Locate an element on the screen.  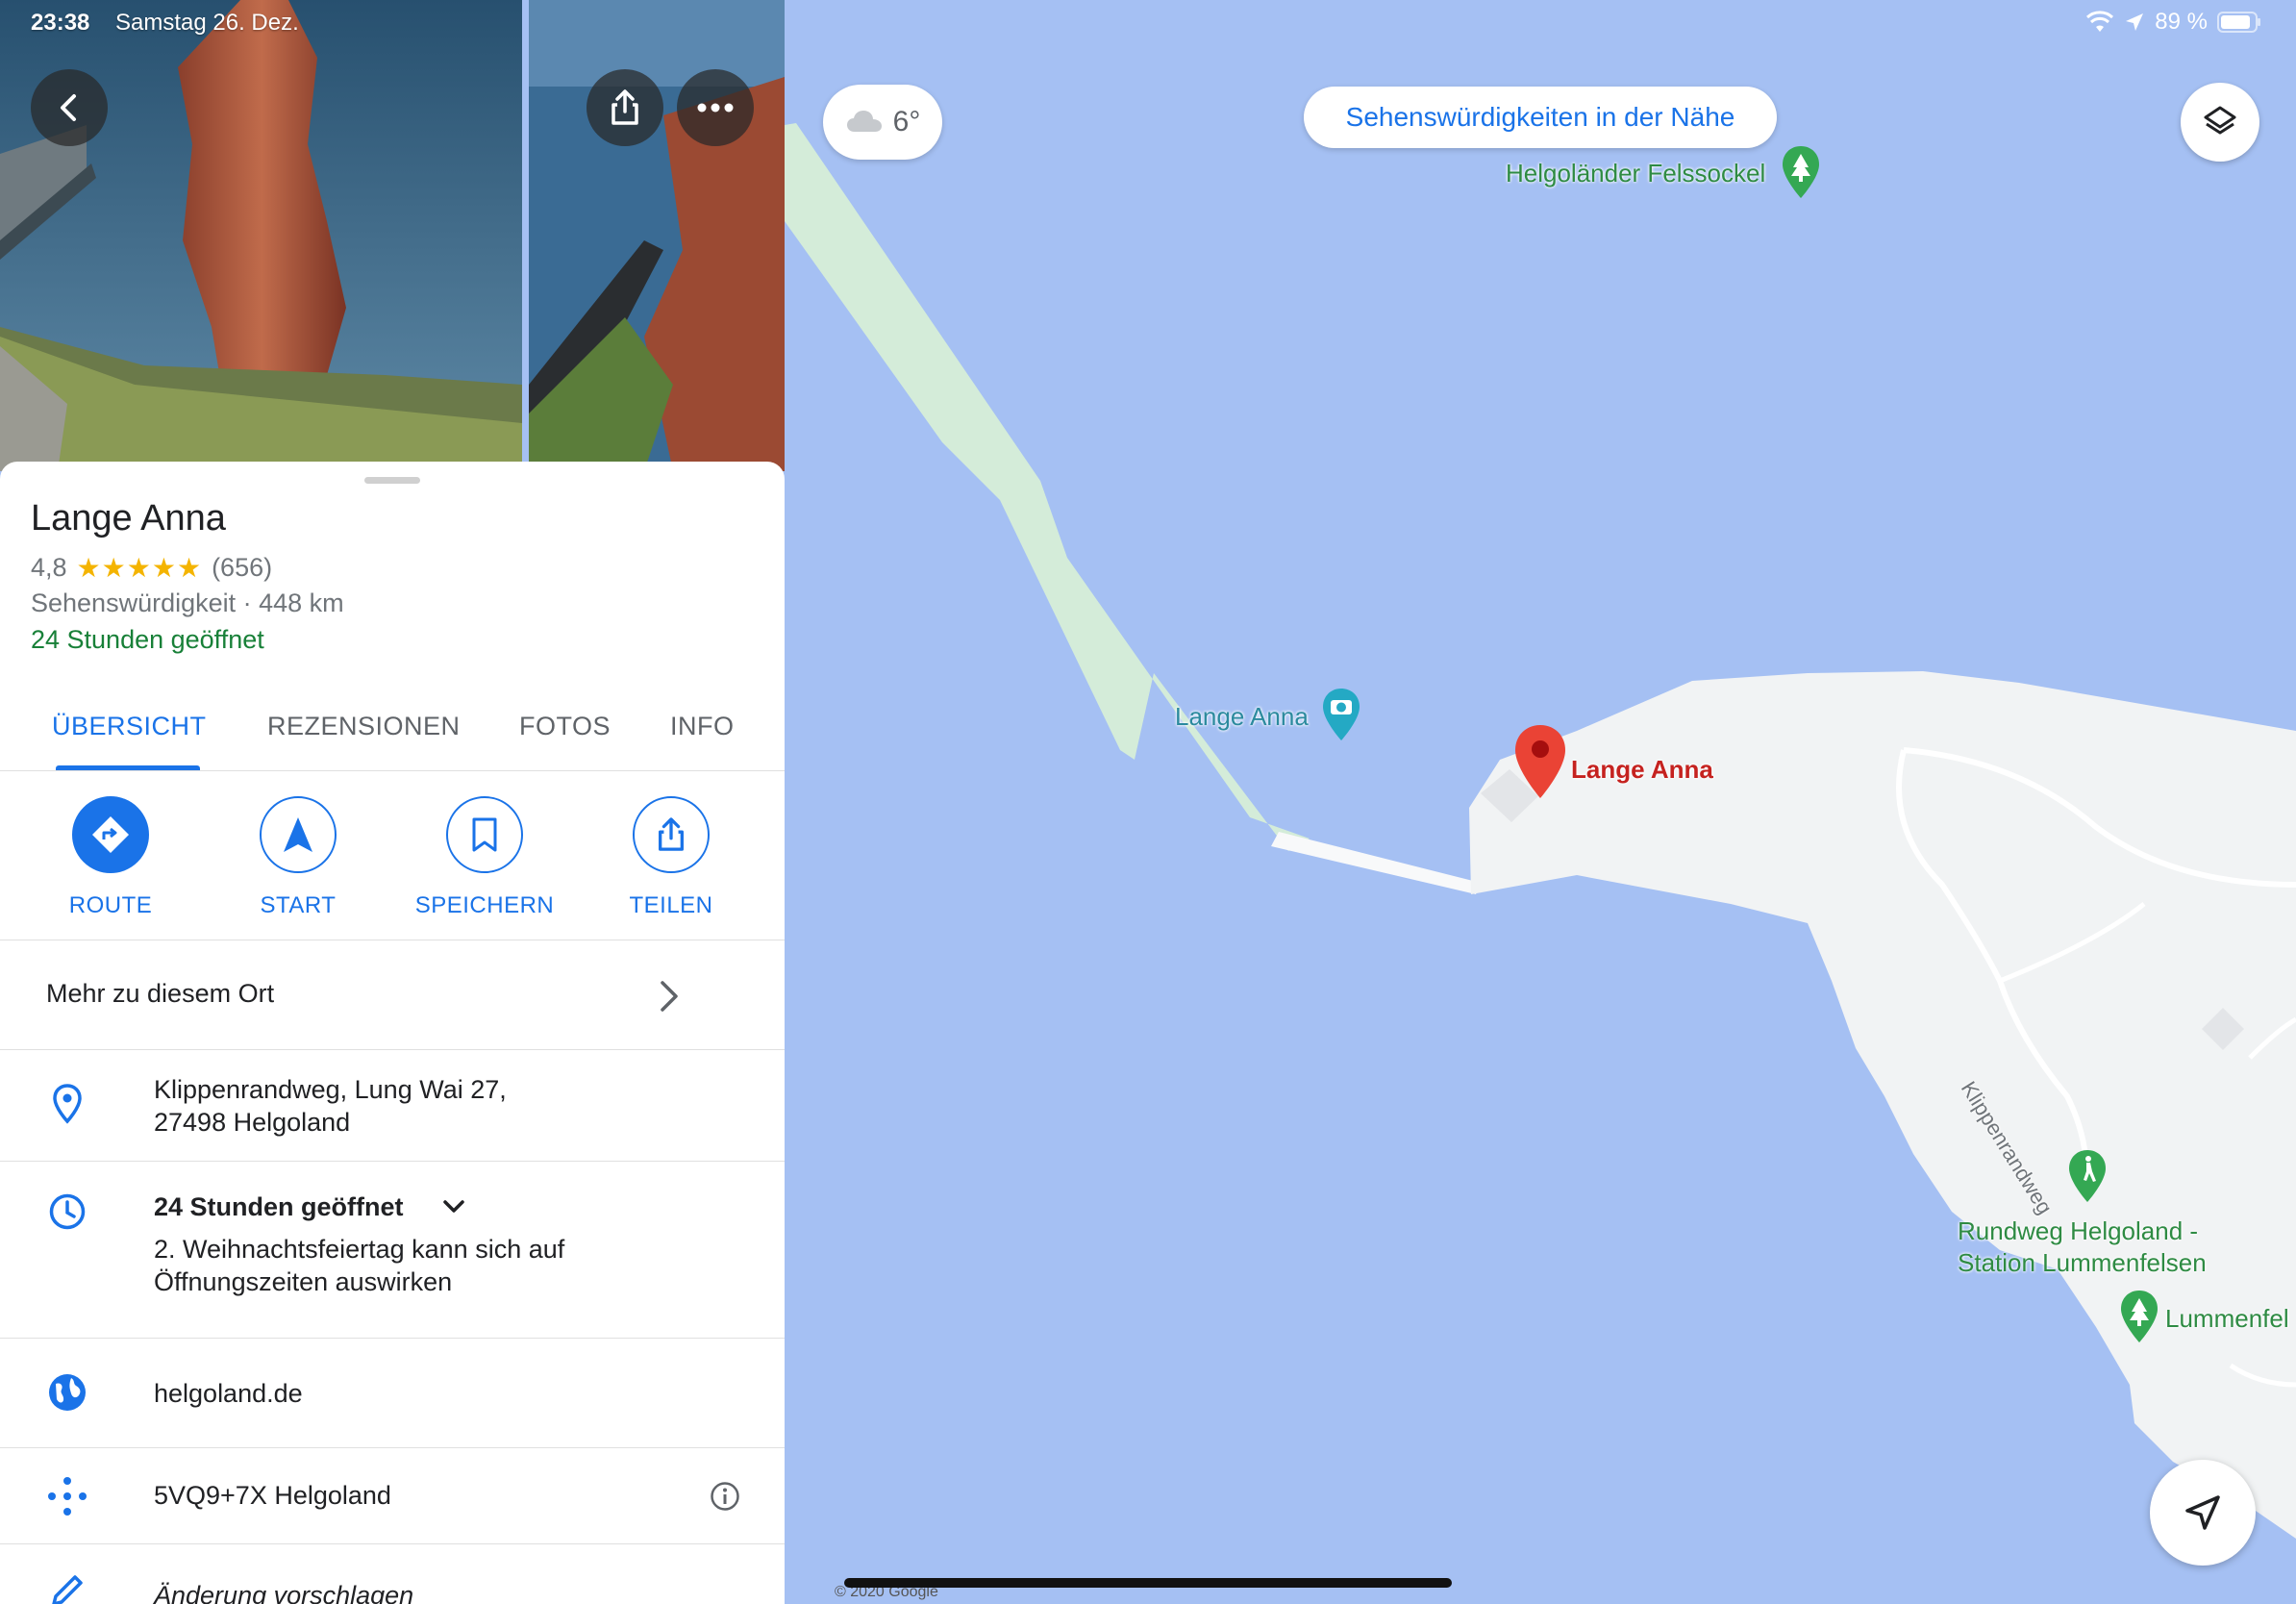
wifi-icon is located at coordinates (2100, 21).